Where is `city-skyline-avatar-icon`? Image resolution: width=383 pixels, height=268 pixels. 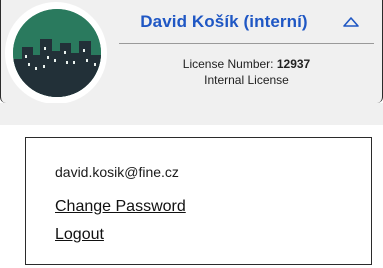 city-skyline-avatar-icon is located at coordinates (57, 53).